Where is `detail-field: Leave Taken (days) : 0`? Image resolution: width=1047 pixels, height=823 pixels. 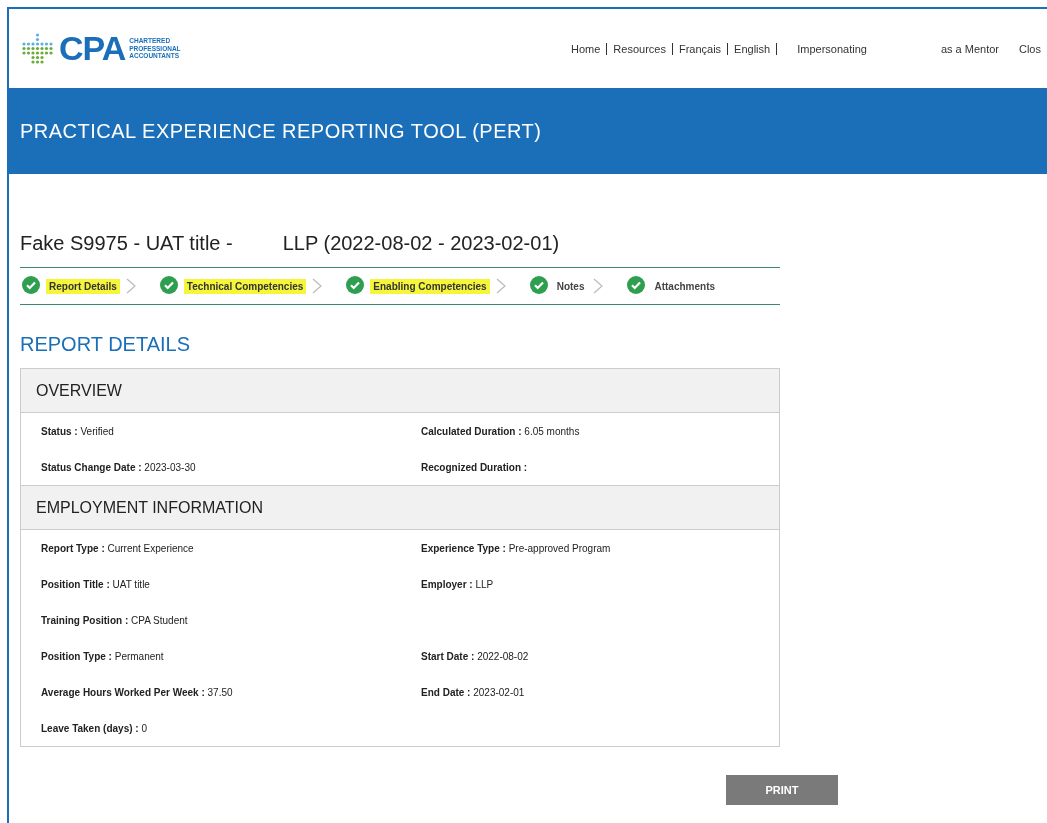 detail-field: Leave Taken (days) : 0 is located at coordinates (231, 728).